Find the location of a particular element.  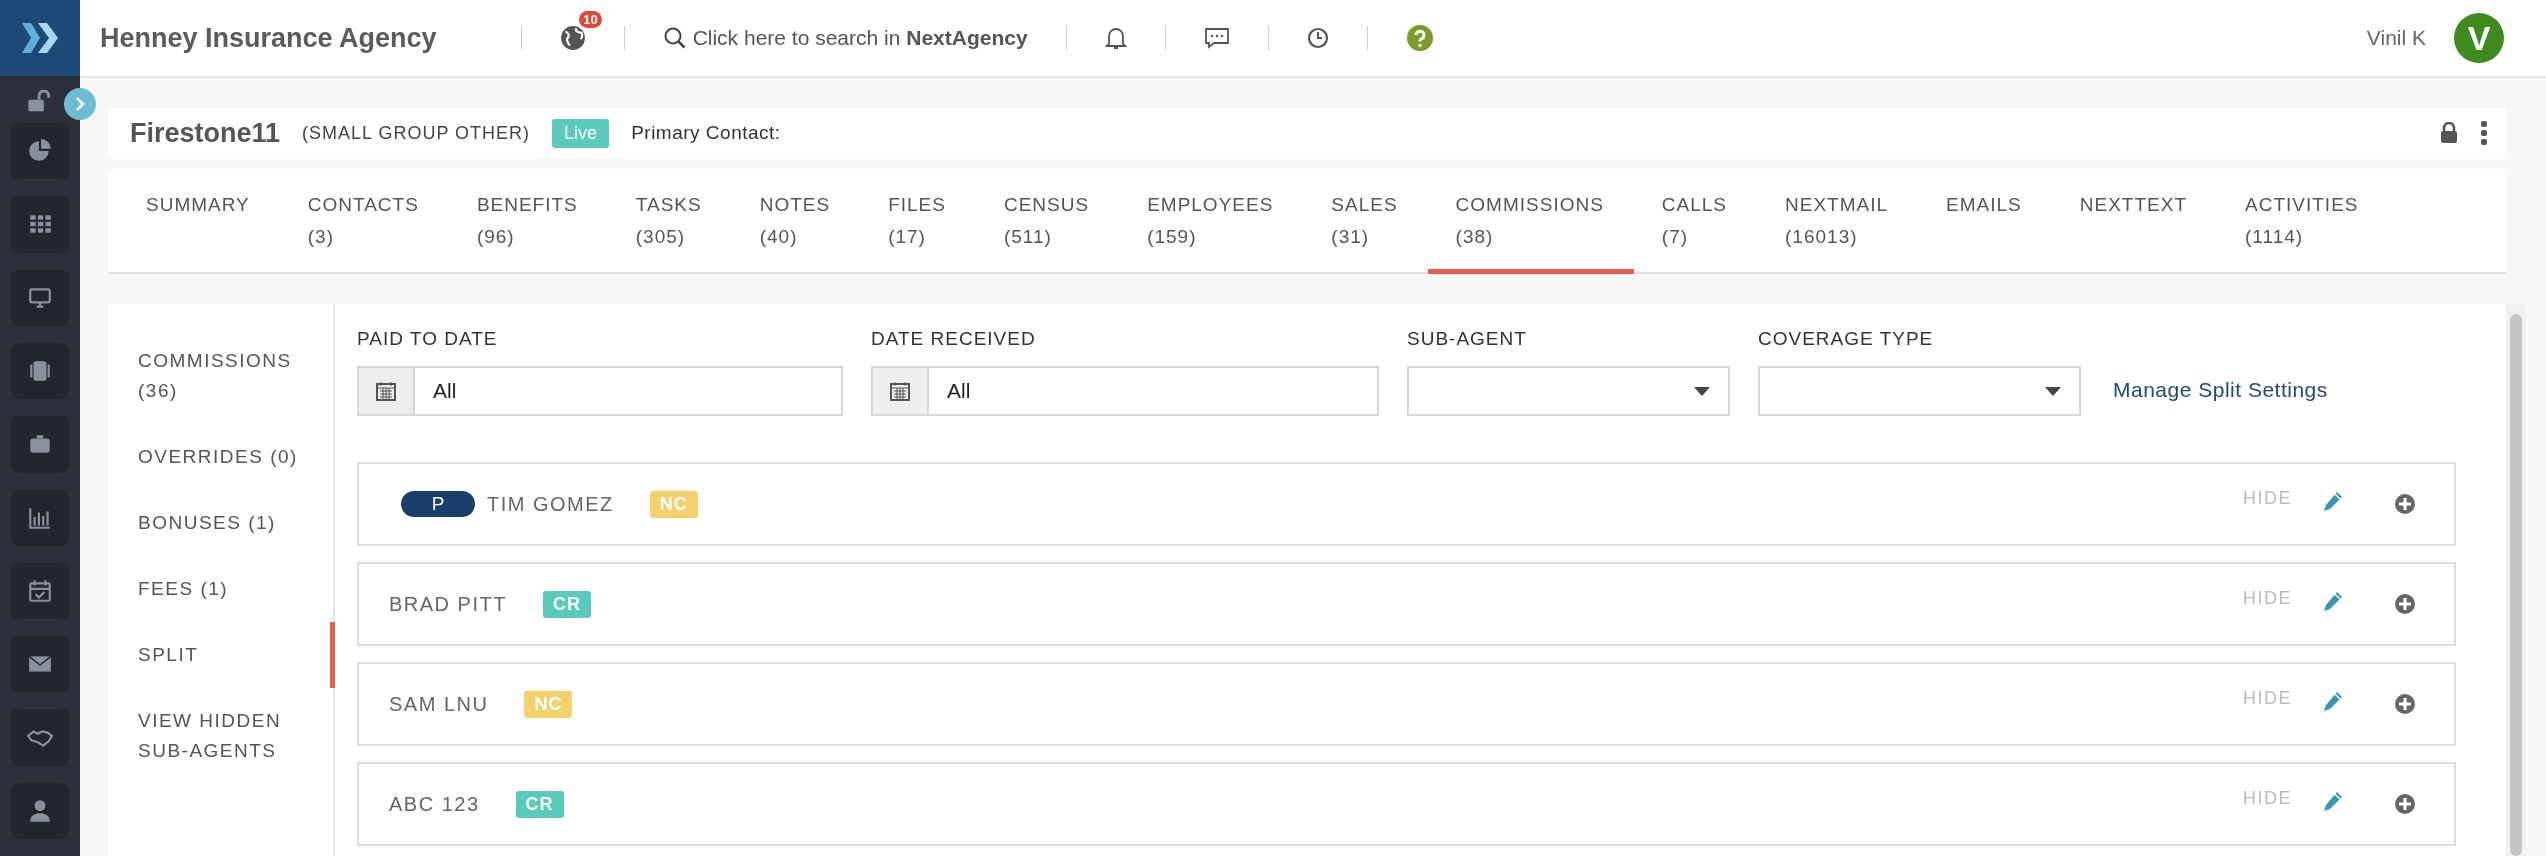

user-nav-button is located at coordinates (40, 810).